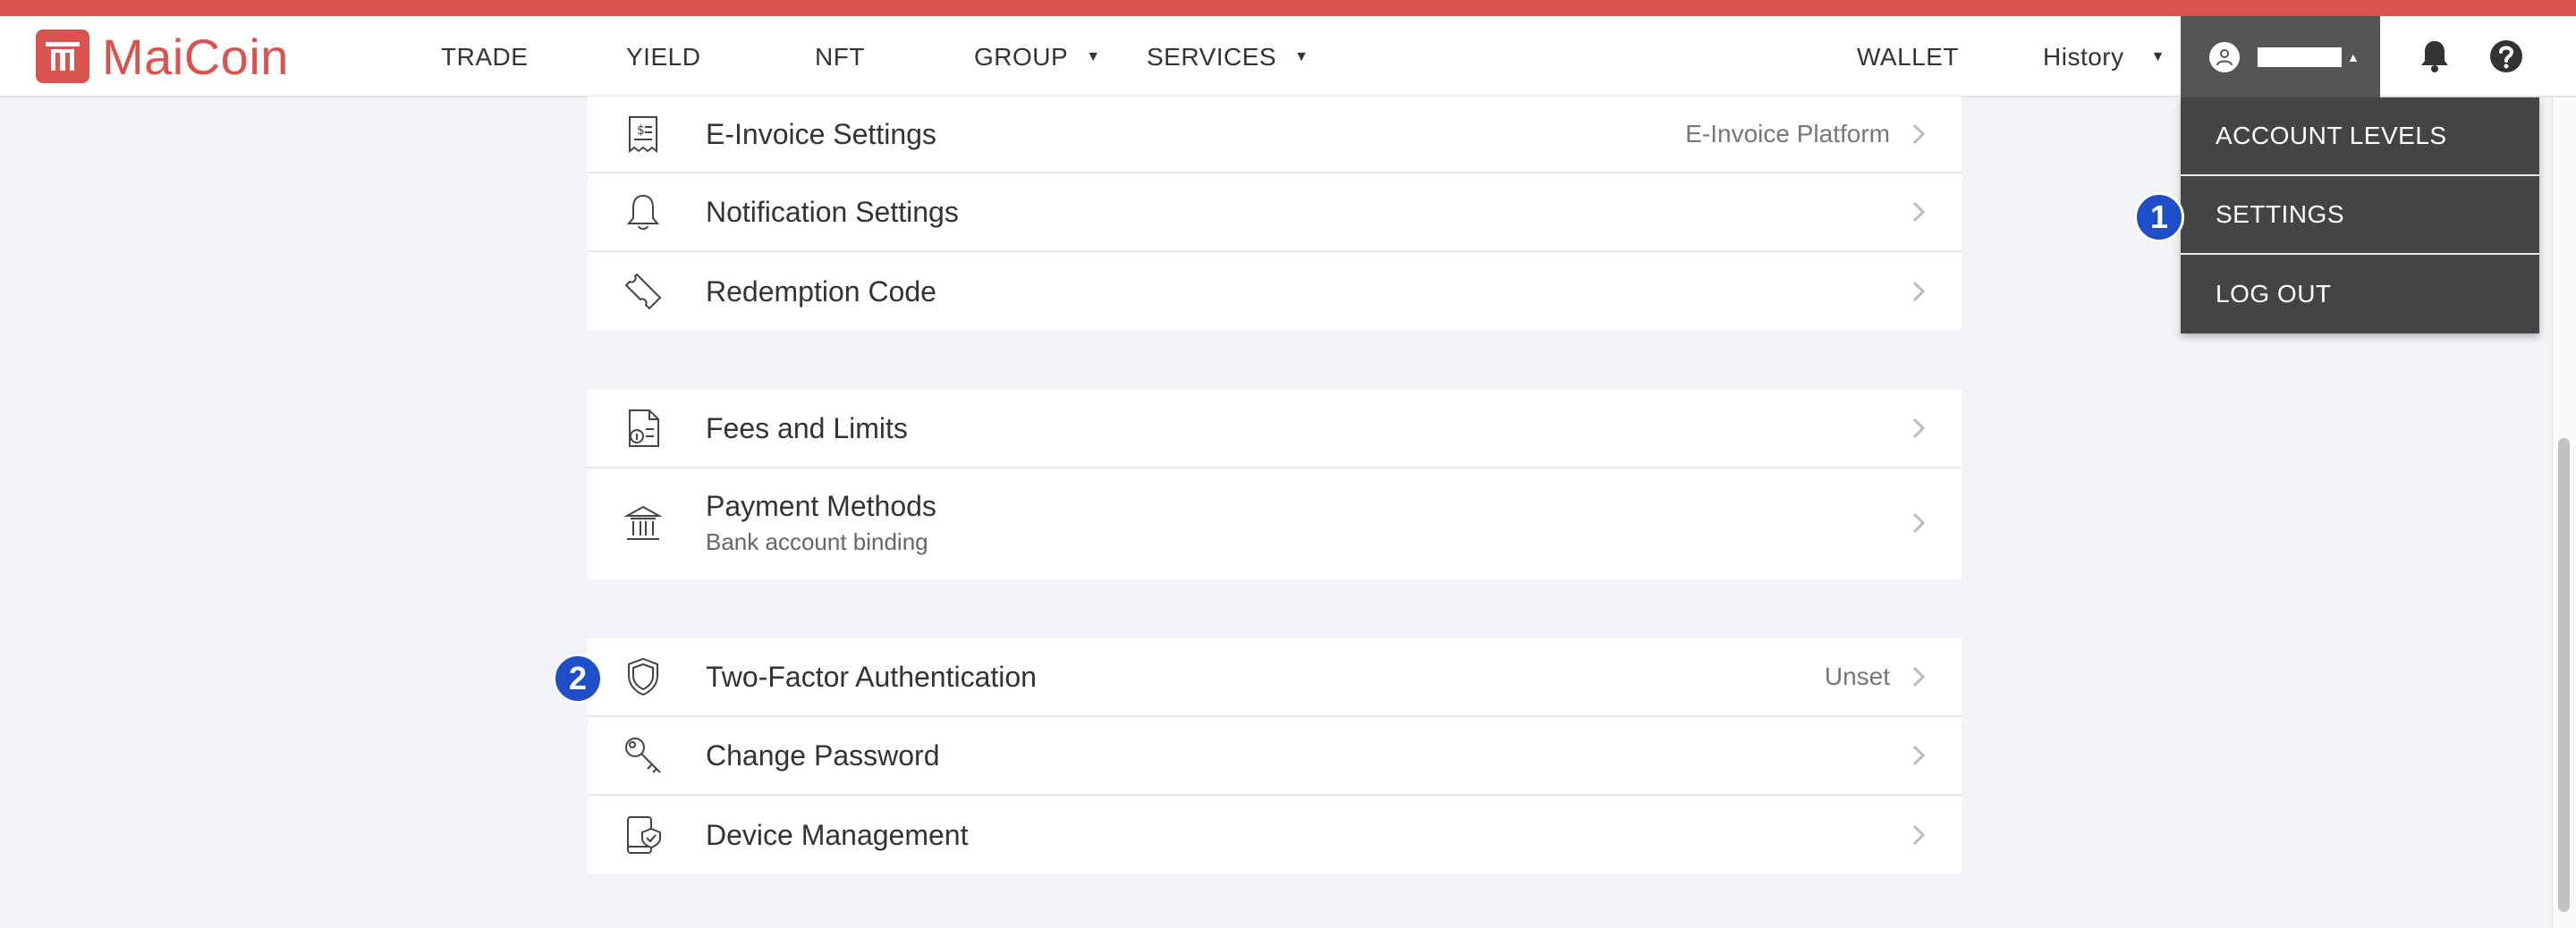 The width and height of the screenshot is (2576, 928). I want to click on row-two-factor-authentication: Two-Factor Authentication Unset, so click(1275, 678).